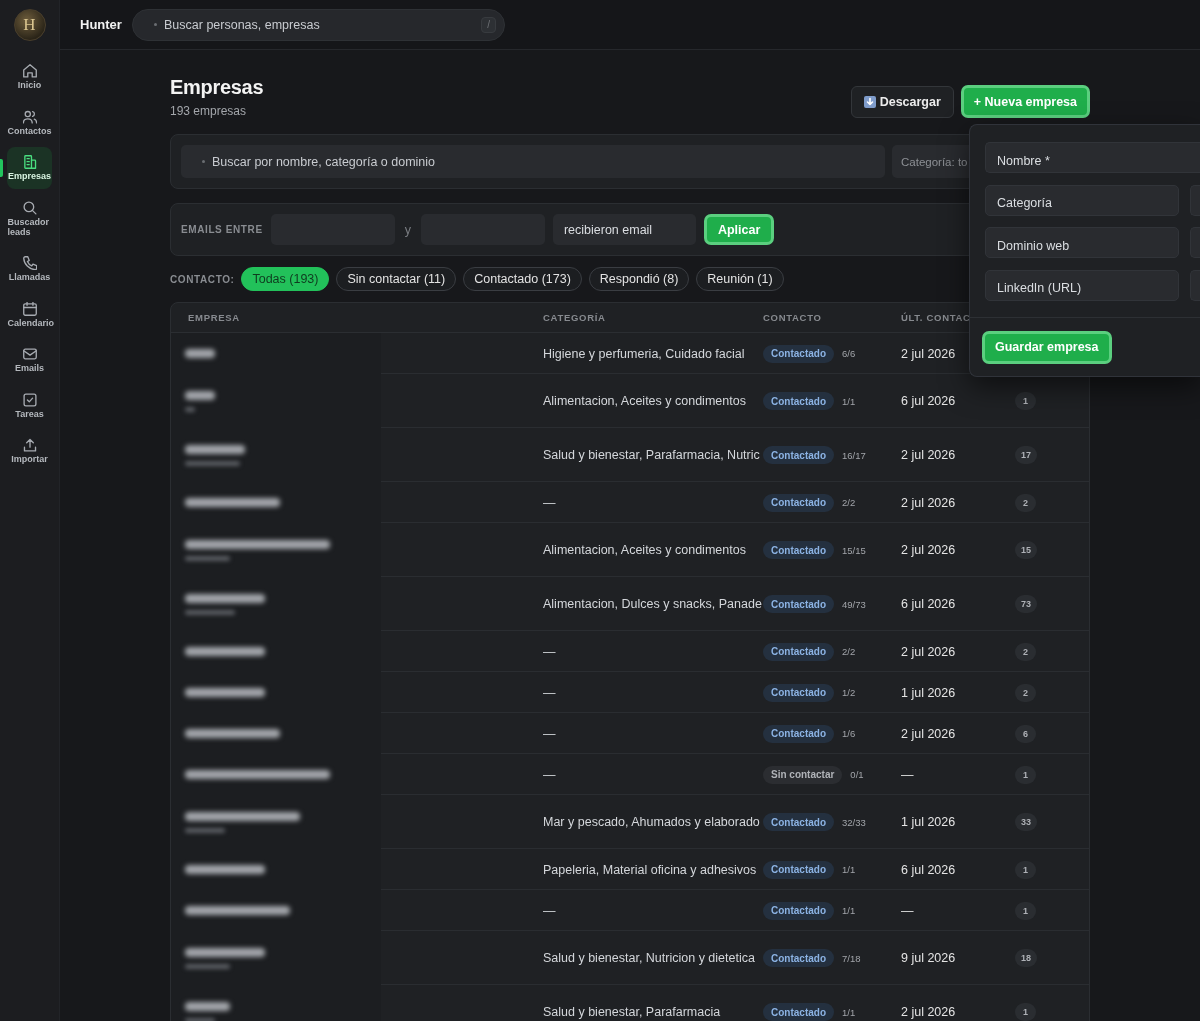 The height and width of the screenshot is (1021, 1200). What do you see at coordinates (29, 207) in the screenshot?
I see `search-icon` at bounding box center [29, 207].